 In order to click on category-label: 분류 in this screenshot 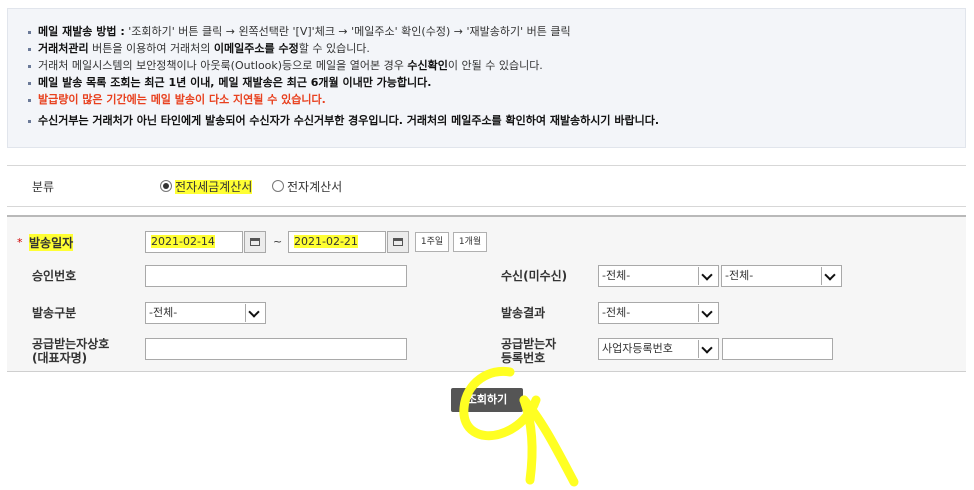, I will do `click(43, 187)`.